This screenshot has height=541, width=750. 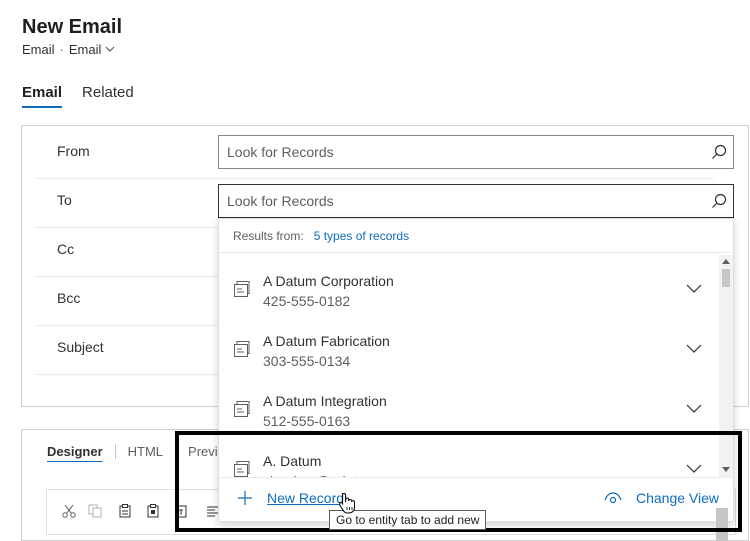 I want to click on tab-html: HTML, so click(x=146, y=451).